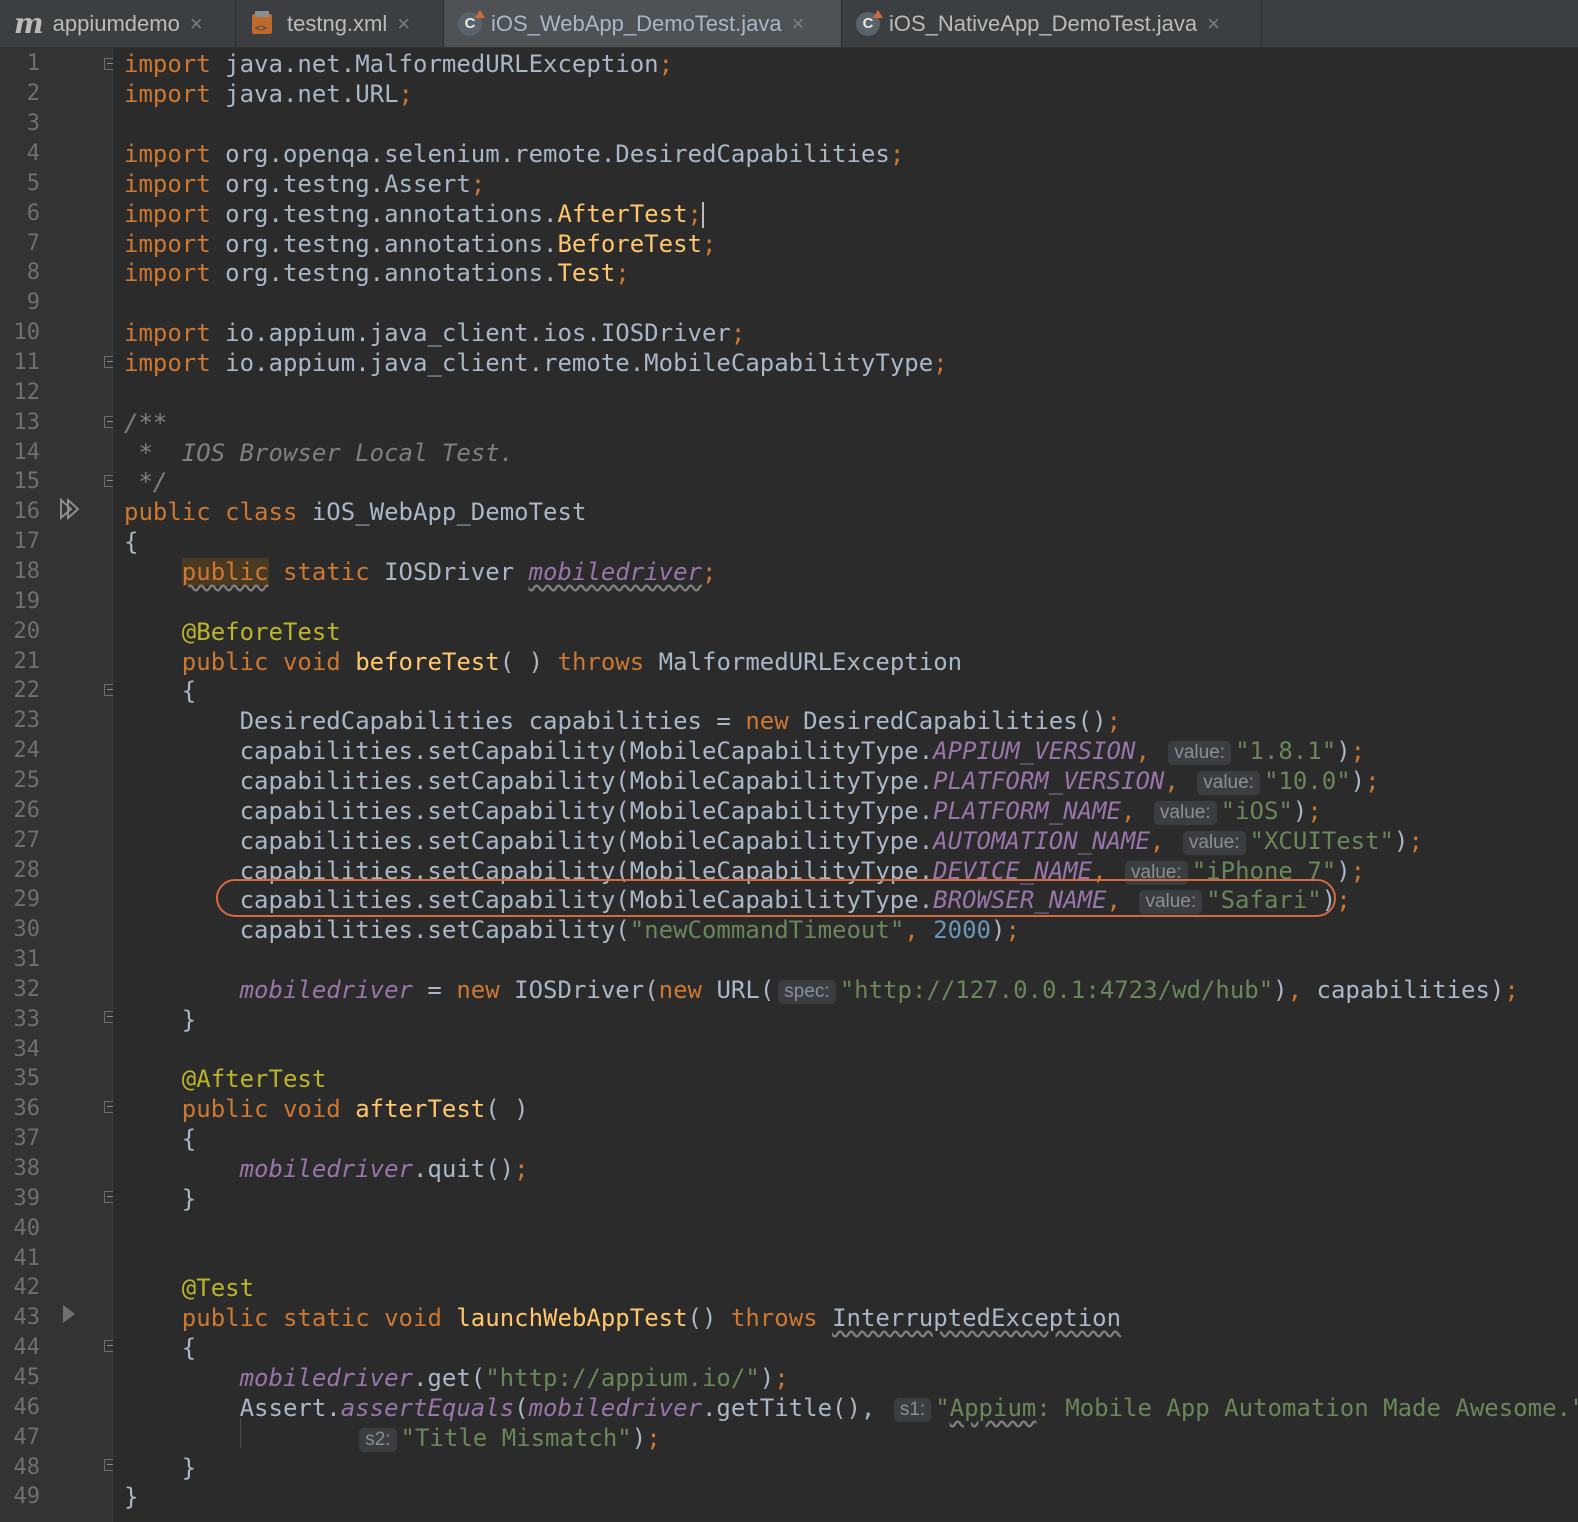 The image size is (1578, 1522). I want to click on line-number: 41, so click(27, 1258).